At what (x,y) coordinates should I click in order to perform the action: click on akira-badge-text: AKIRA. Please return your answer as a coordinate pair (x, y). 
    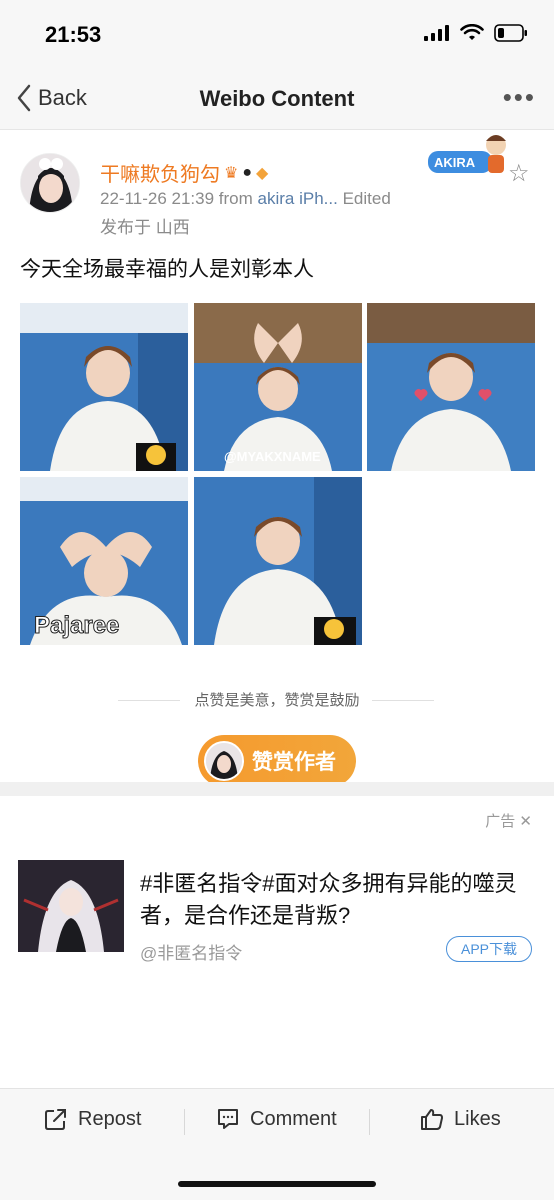
    Looking at the image, I should click on (455, 162).